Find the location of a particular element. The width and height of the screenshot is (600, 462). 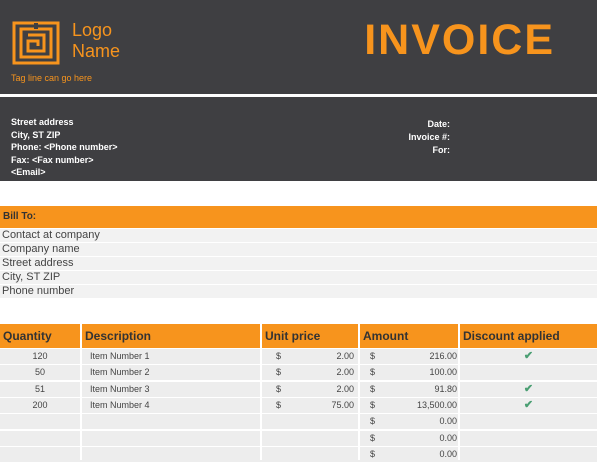

description-cell: Item Number 1 is located at coordinates (120, 356).